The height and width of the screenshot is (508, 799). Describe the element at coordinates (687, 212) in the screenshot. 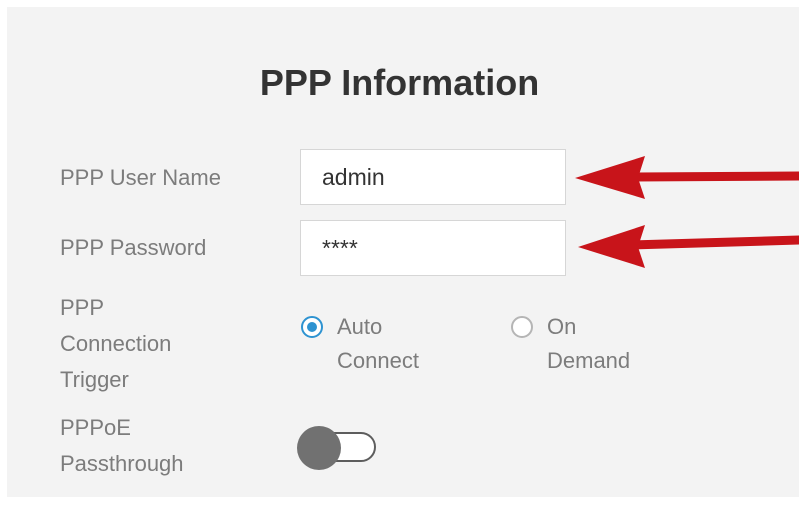

I see `annotation-arrows` at that location.